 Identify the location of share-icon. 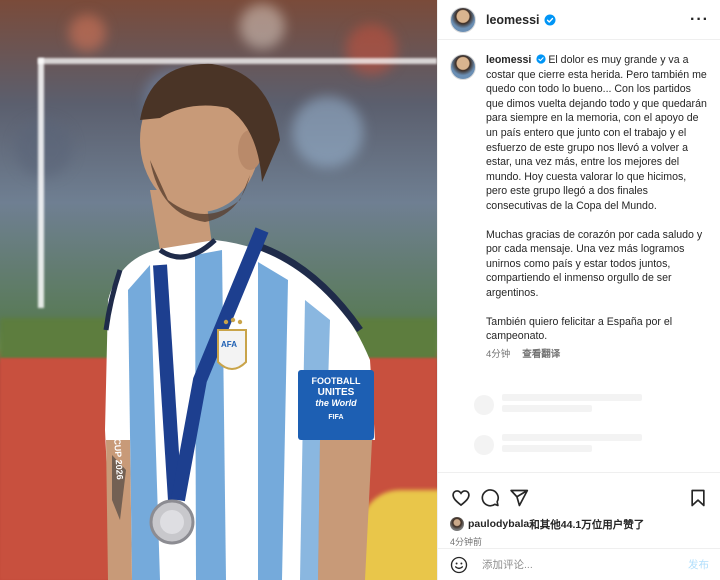
(519, 498).